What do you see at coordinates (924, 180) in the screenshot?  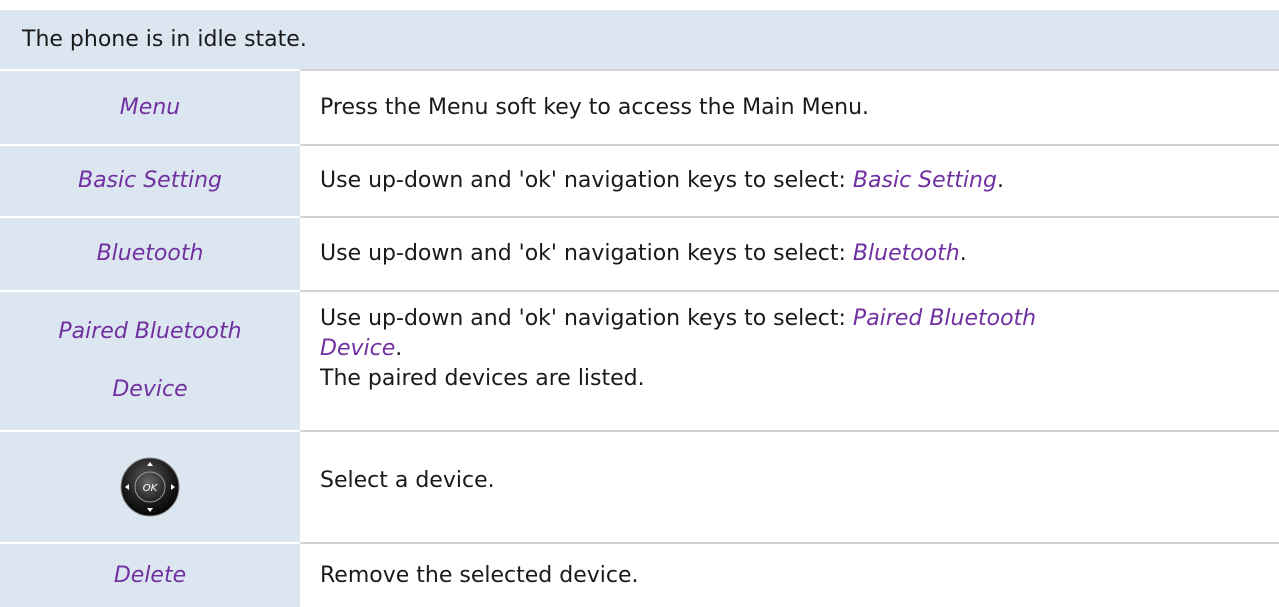 I see `step-keyword: Basic Setting` at bounding box center [924, 180].